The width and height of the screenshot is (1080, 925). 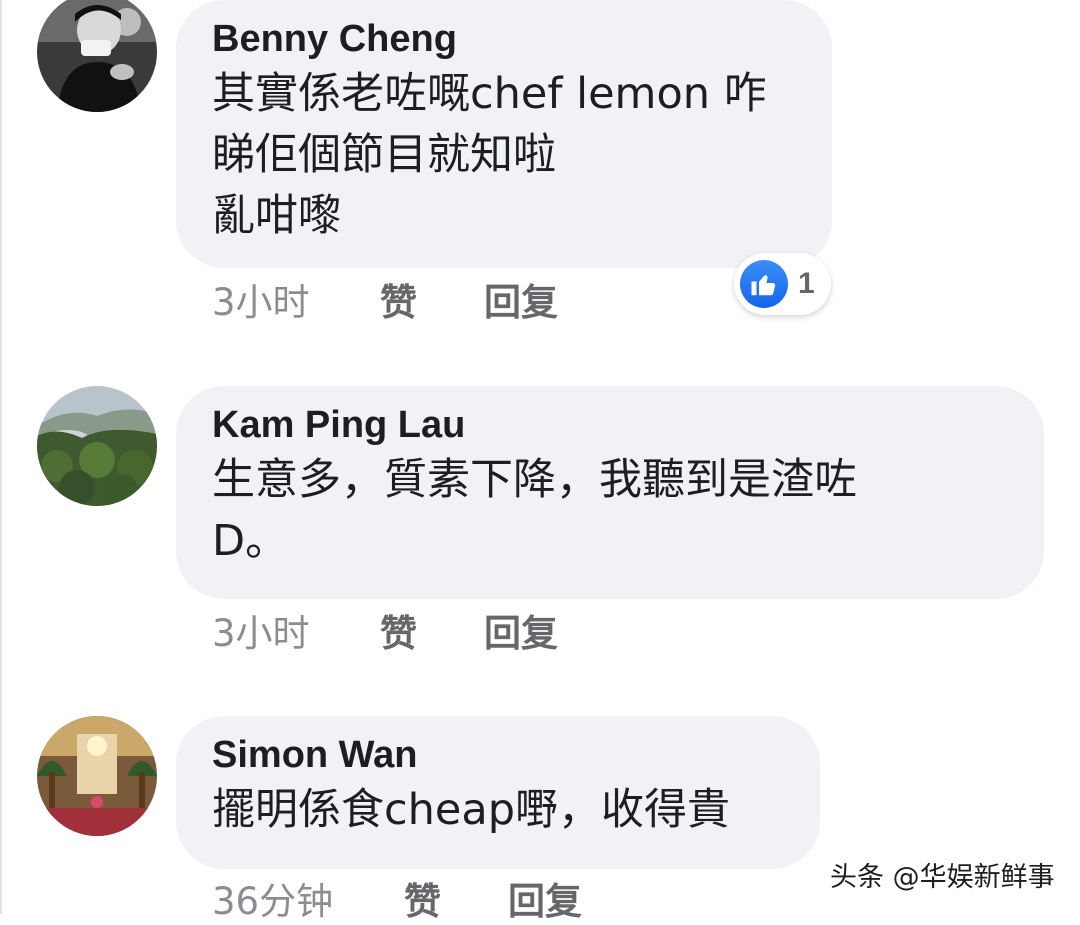 I want to click on comment-text: 生意多，質素下降，我聽到是渣咗 D。, so click(x=534, y=510).